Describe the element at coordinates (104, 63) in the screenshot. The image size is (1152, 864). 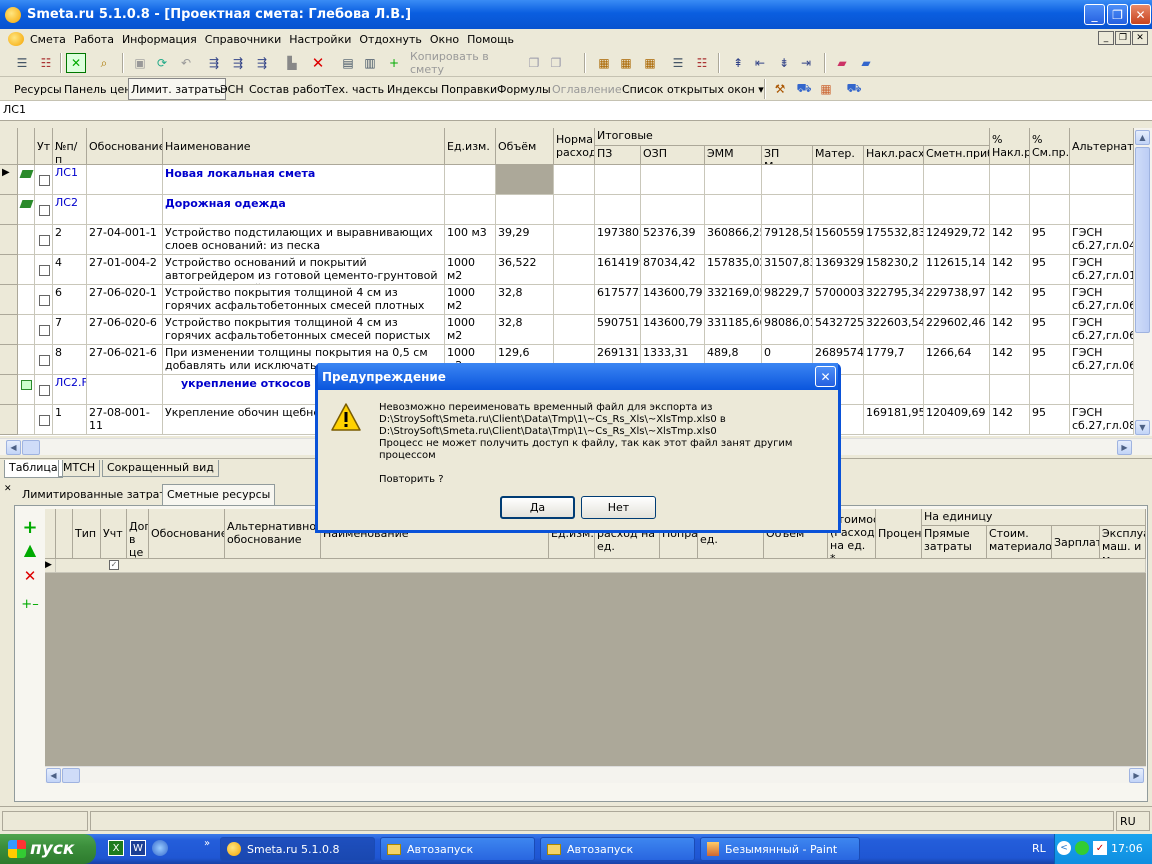
I see `search-icon: ⌕` at that location.